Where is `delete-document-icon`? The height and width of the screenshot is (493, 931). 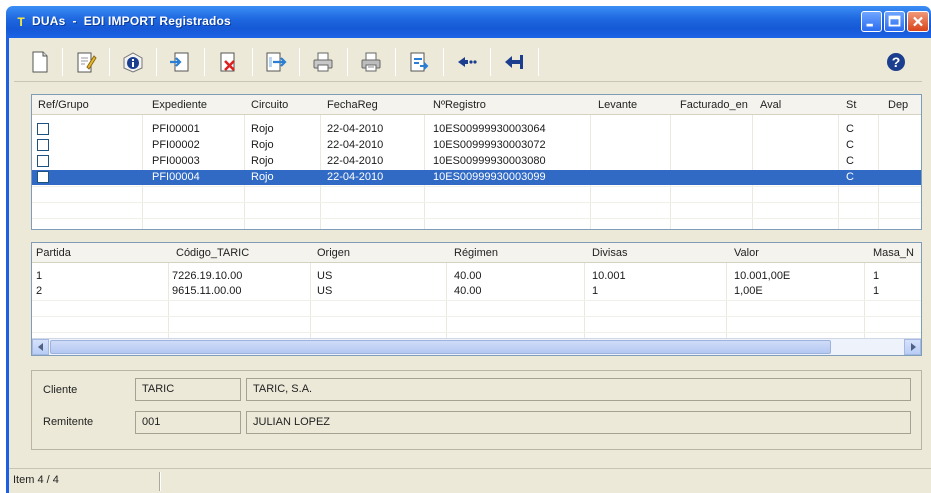 delete-document-icon is located at coordinates (227, 62).